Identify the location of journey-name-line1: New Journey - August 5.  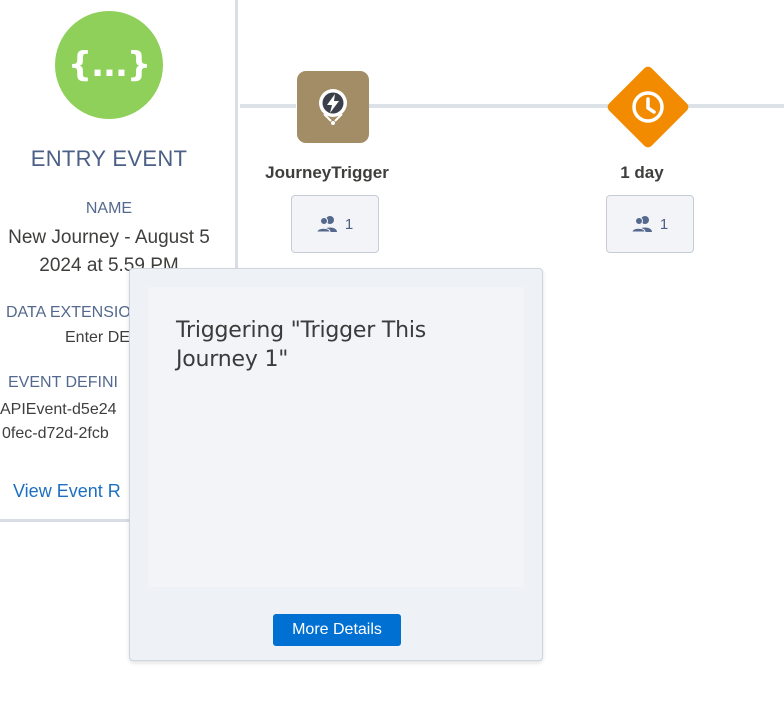
(109, 237).